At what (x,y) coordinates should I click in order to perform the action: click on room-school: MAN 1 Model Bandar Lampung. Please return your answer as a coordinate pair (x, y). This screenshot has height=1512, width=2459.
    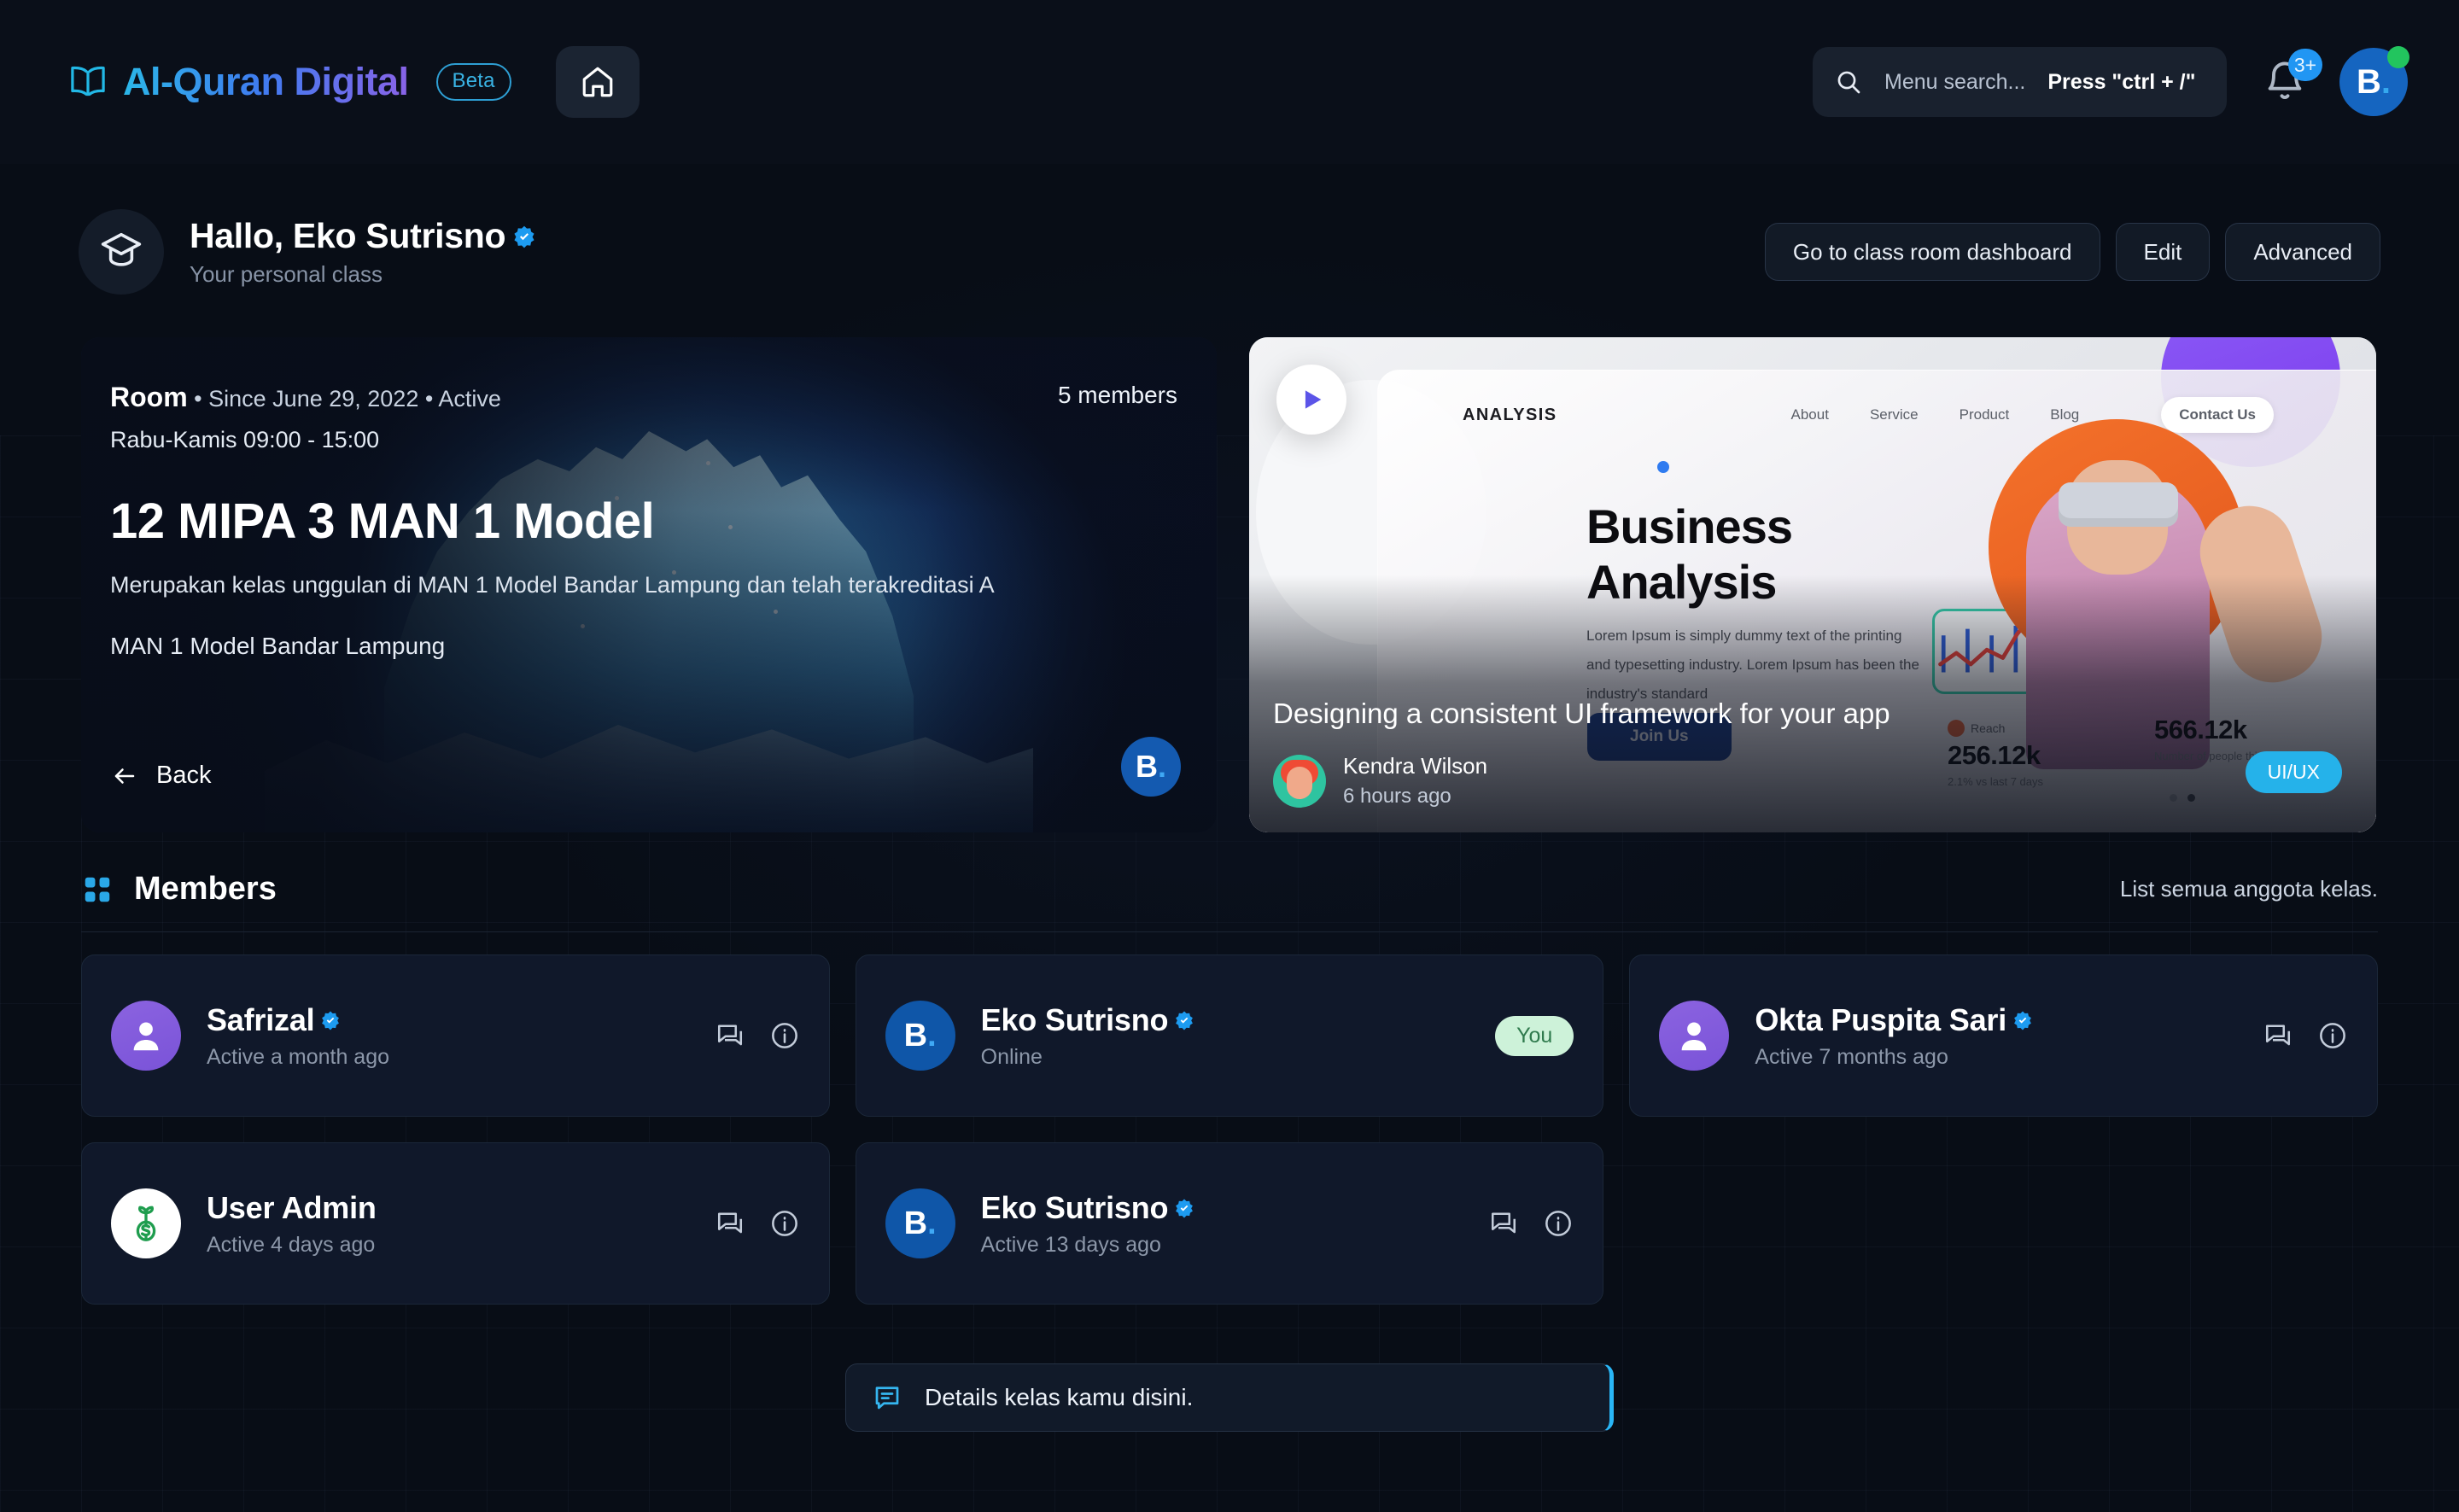
    Looking at the image, I should click on (278, 646).